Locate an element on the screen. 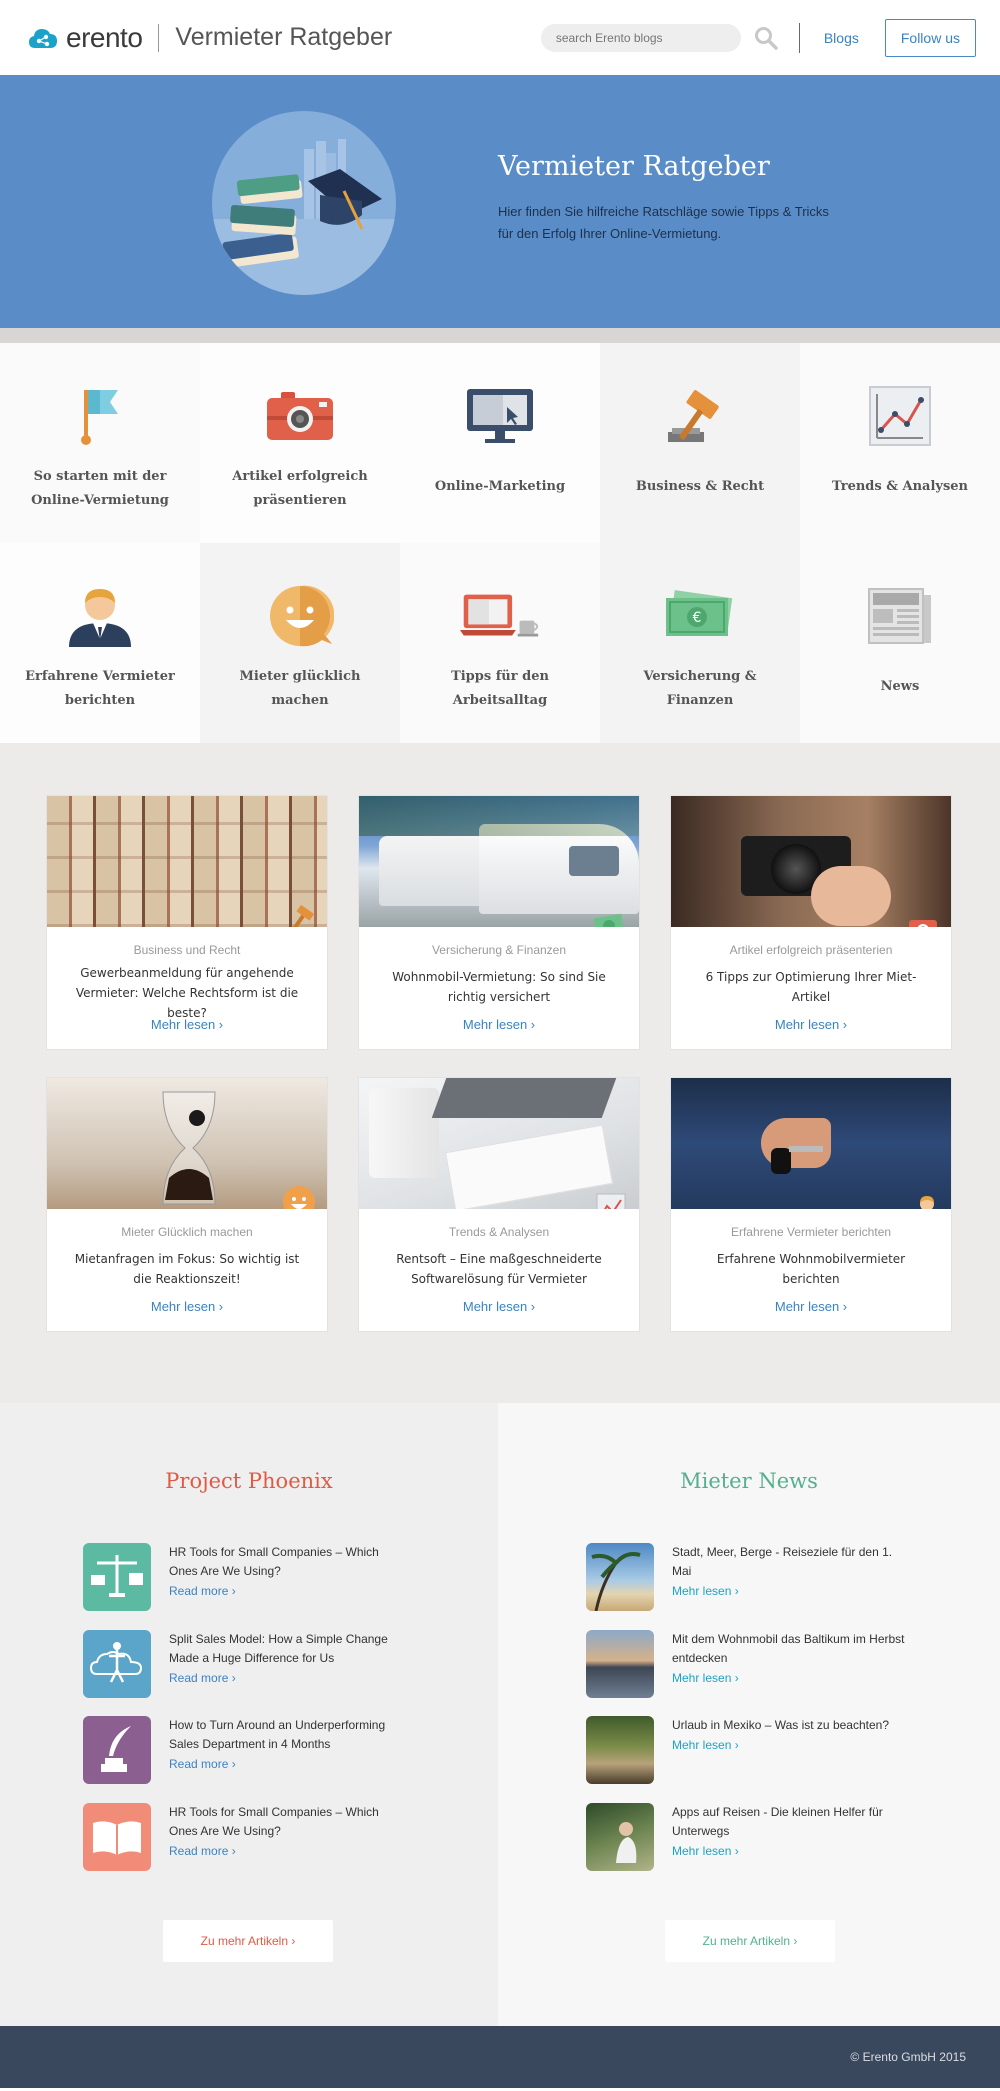 Image resolution: width=1000 pixels, height=2091 pixels. category-label: Erfahrene Vermieter berichten is located at coordinates (100, 688).